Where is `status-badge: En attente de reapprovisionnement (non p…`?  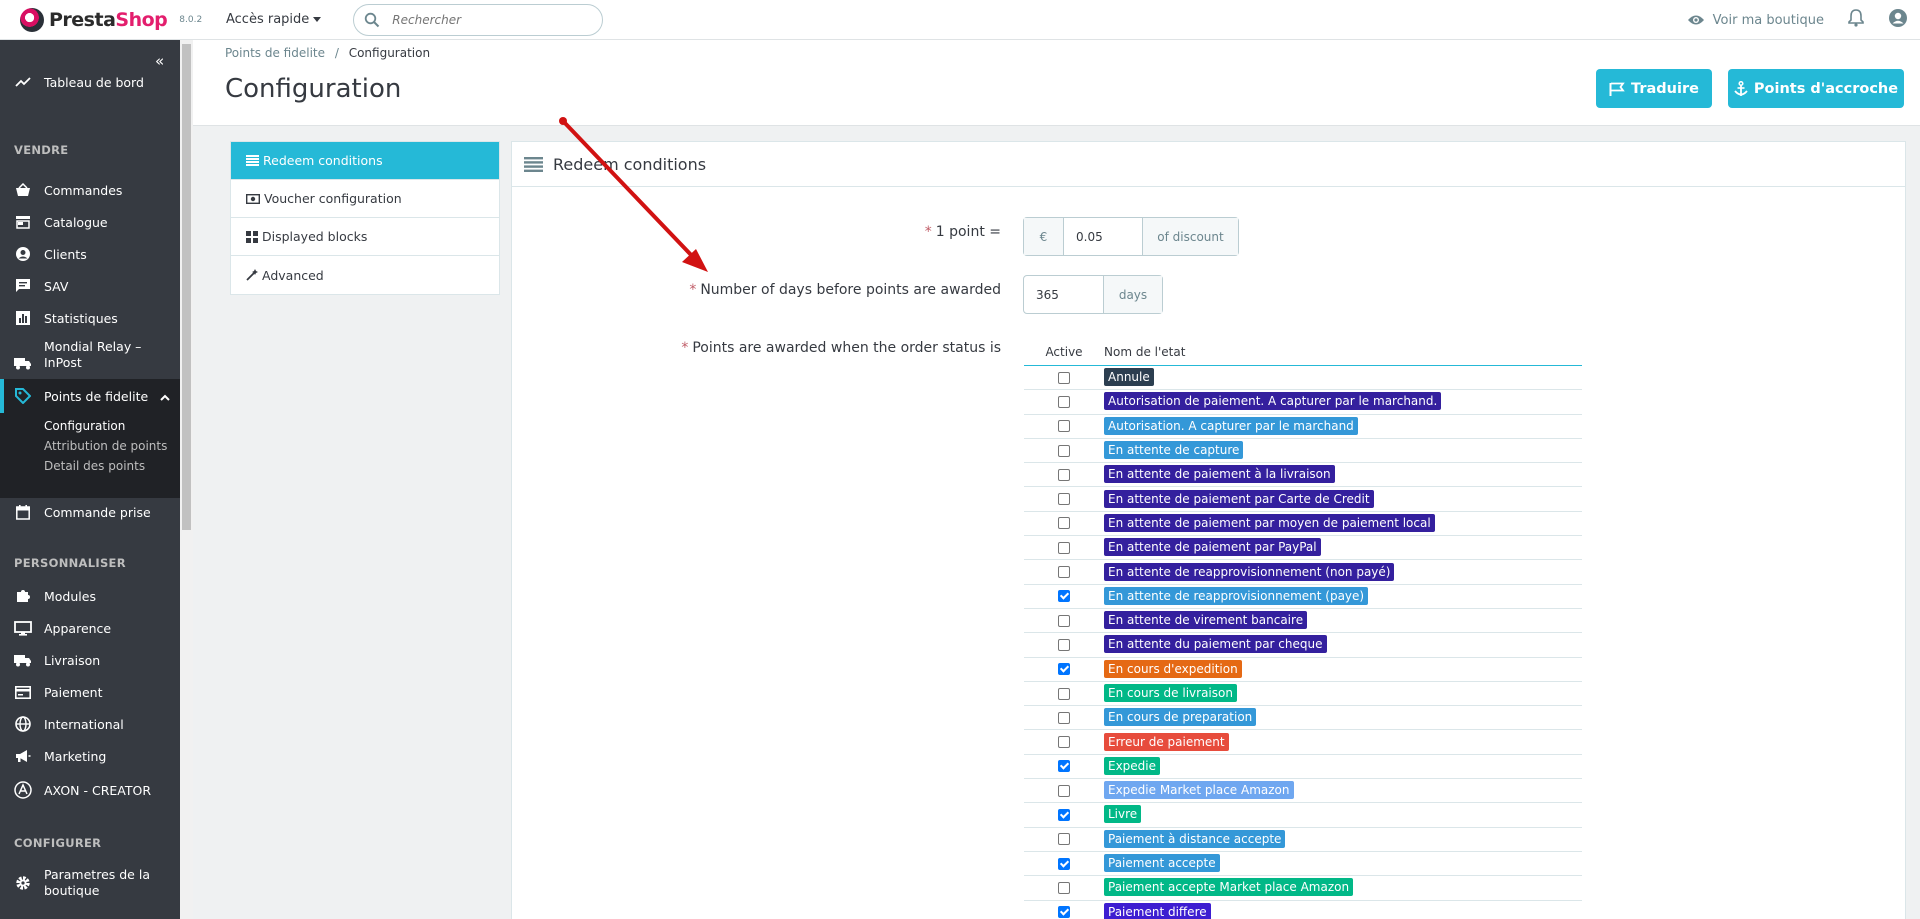
status-badge: En attente de reapprovisionnement (non p… is located at coordinates (1249, 571).